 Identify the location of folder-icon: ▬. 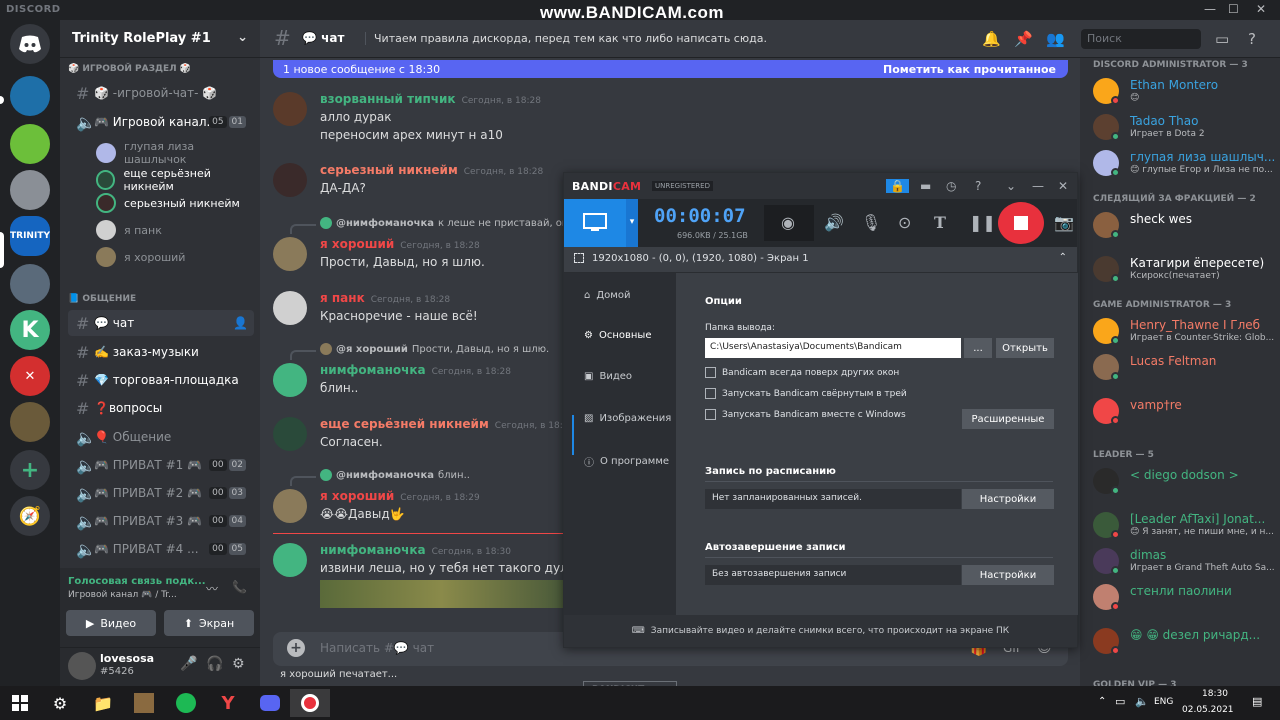
(925, 186).